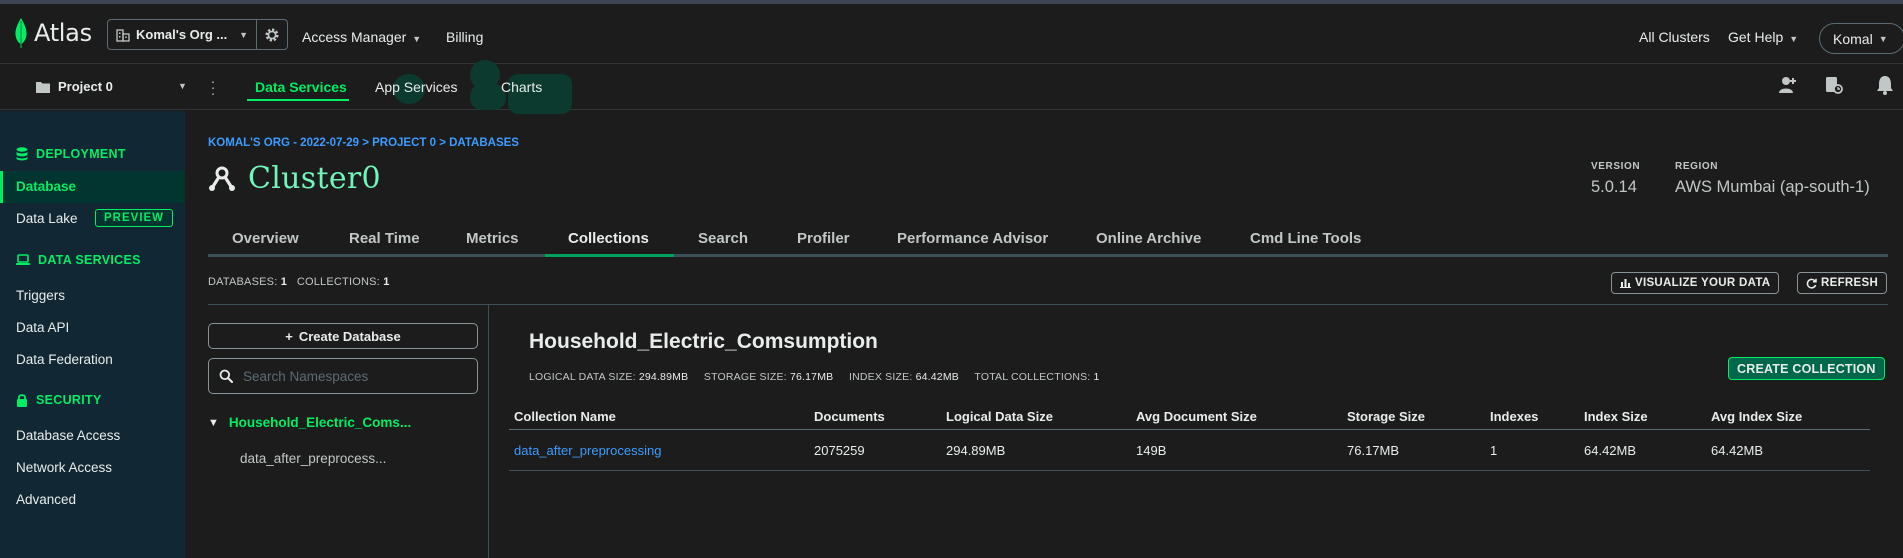 The image size is (1903, 558). I want to click on tab-online-archive: Online Archive, so click(1148, 238).